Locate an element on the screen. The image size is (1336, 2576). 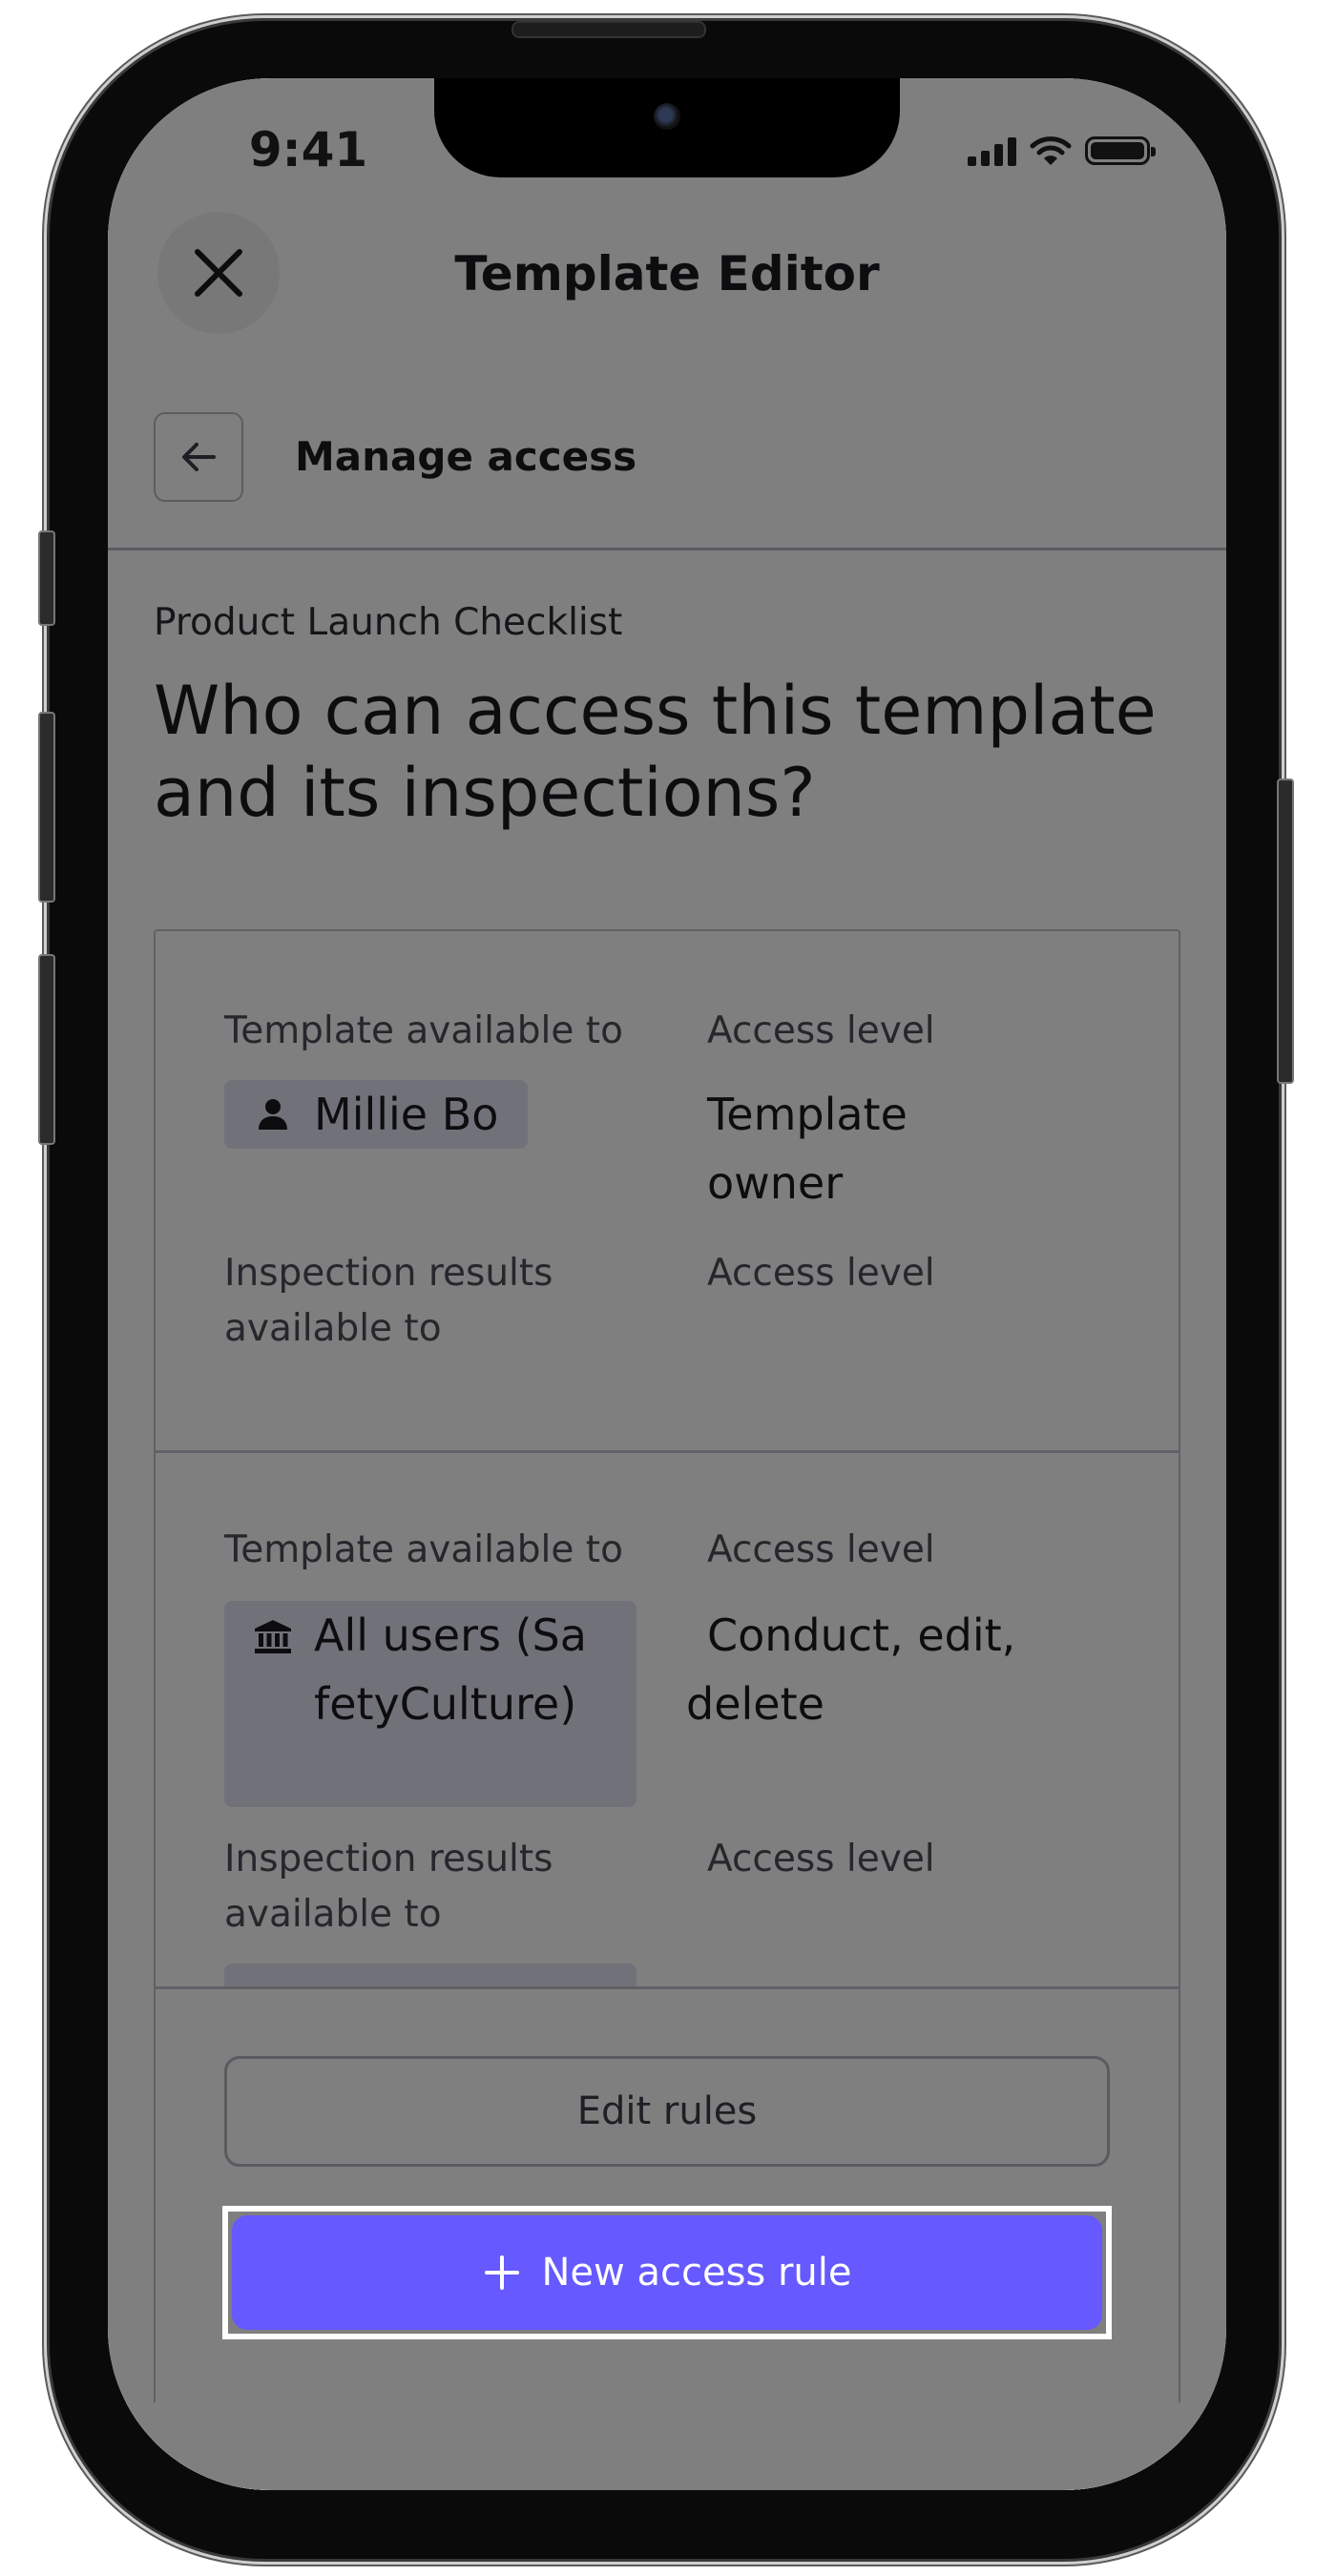
section-title: Manage access is located at coordinates (466, 456).